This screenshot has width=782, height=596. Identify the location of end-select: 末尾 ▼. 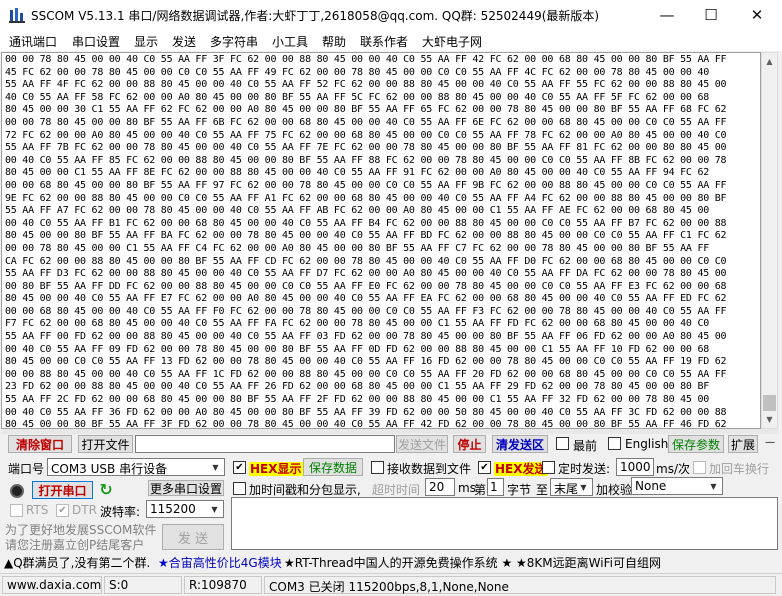
(571, 487).